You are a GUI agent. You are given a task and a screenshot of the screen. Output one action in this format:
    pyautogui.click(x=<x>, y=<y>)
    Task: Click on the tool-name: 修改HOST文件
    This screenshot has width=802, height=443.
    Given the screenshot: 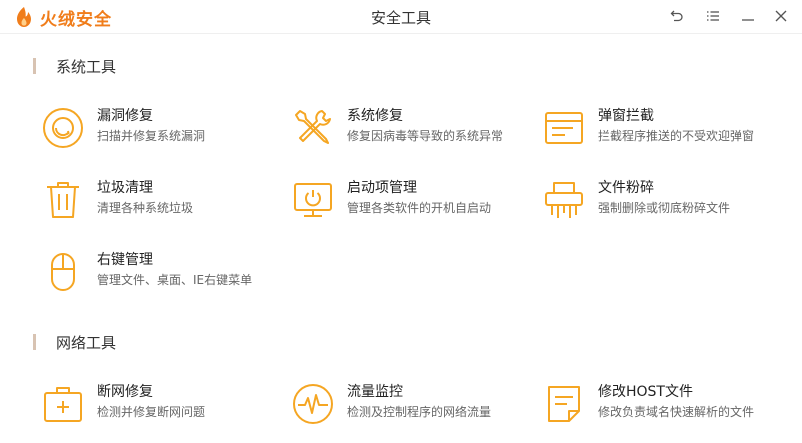 What is the action you would take?
    pyautogui.click(x=645, y=392)
    